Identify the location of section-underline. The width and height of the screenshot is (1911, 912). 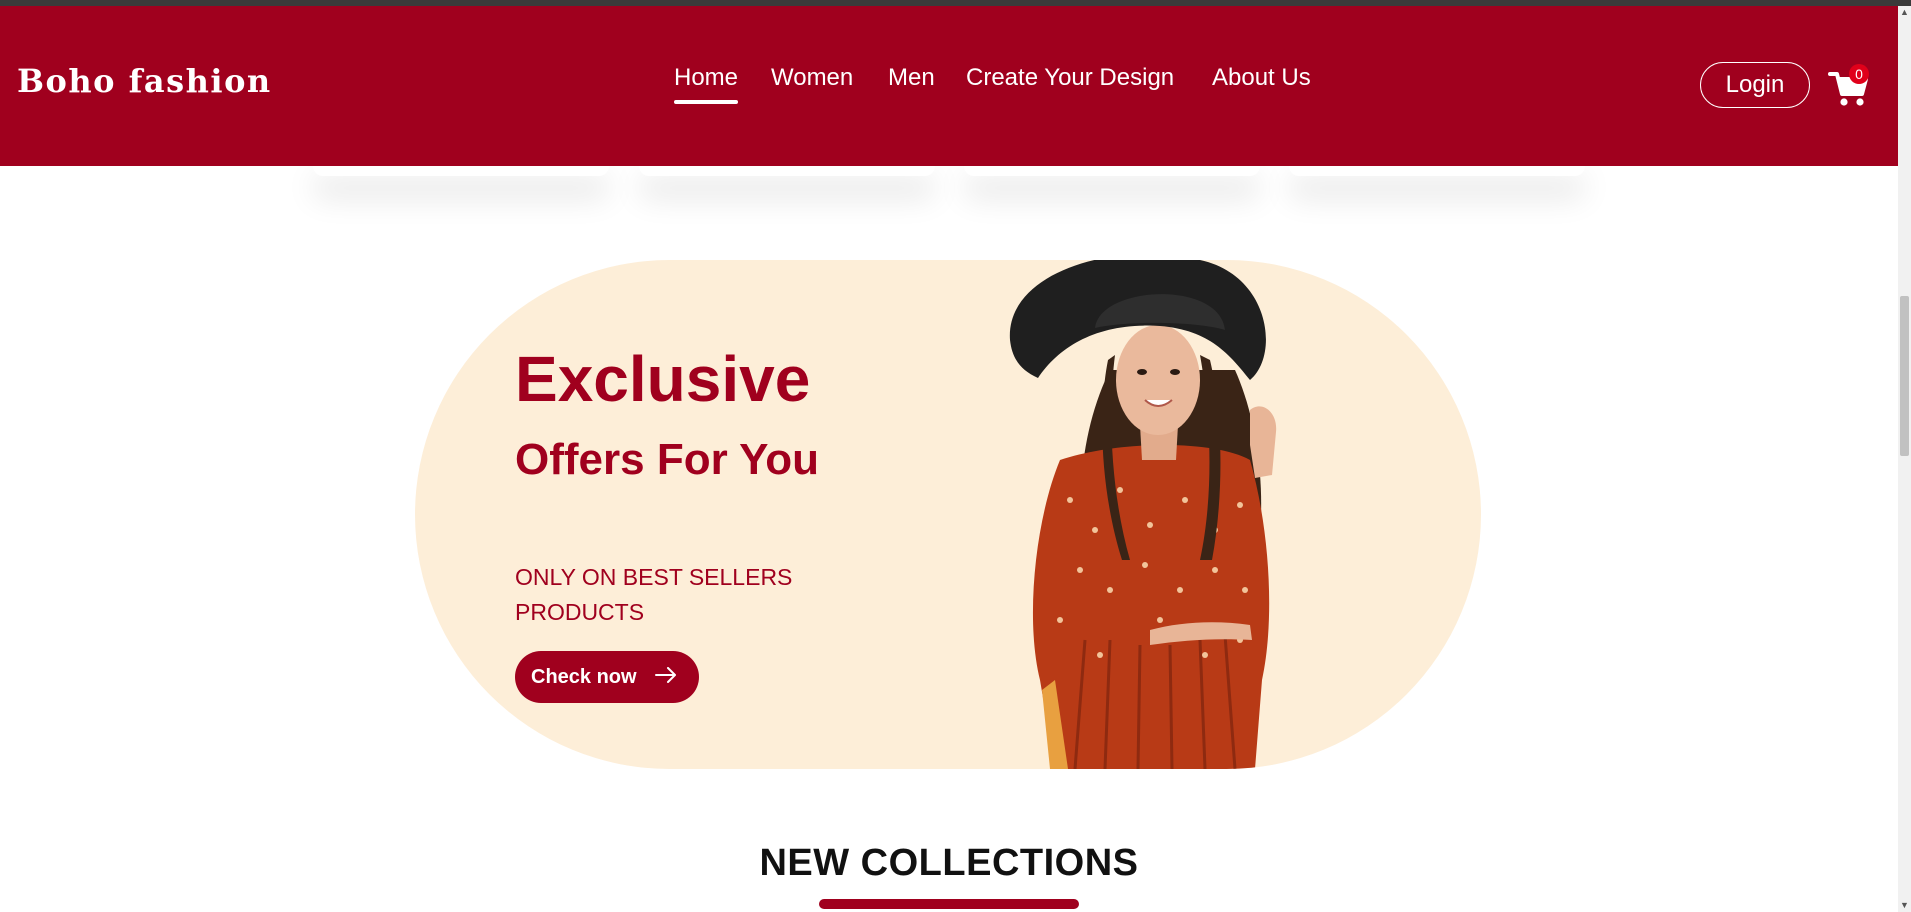
(949, 904).